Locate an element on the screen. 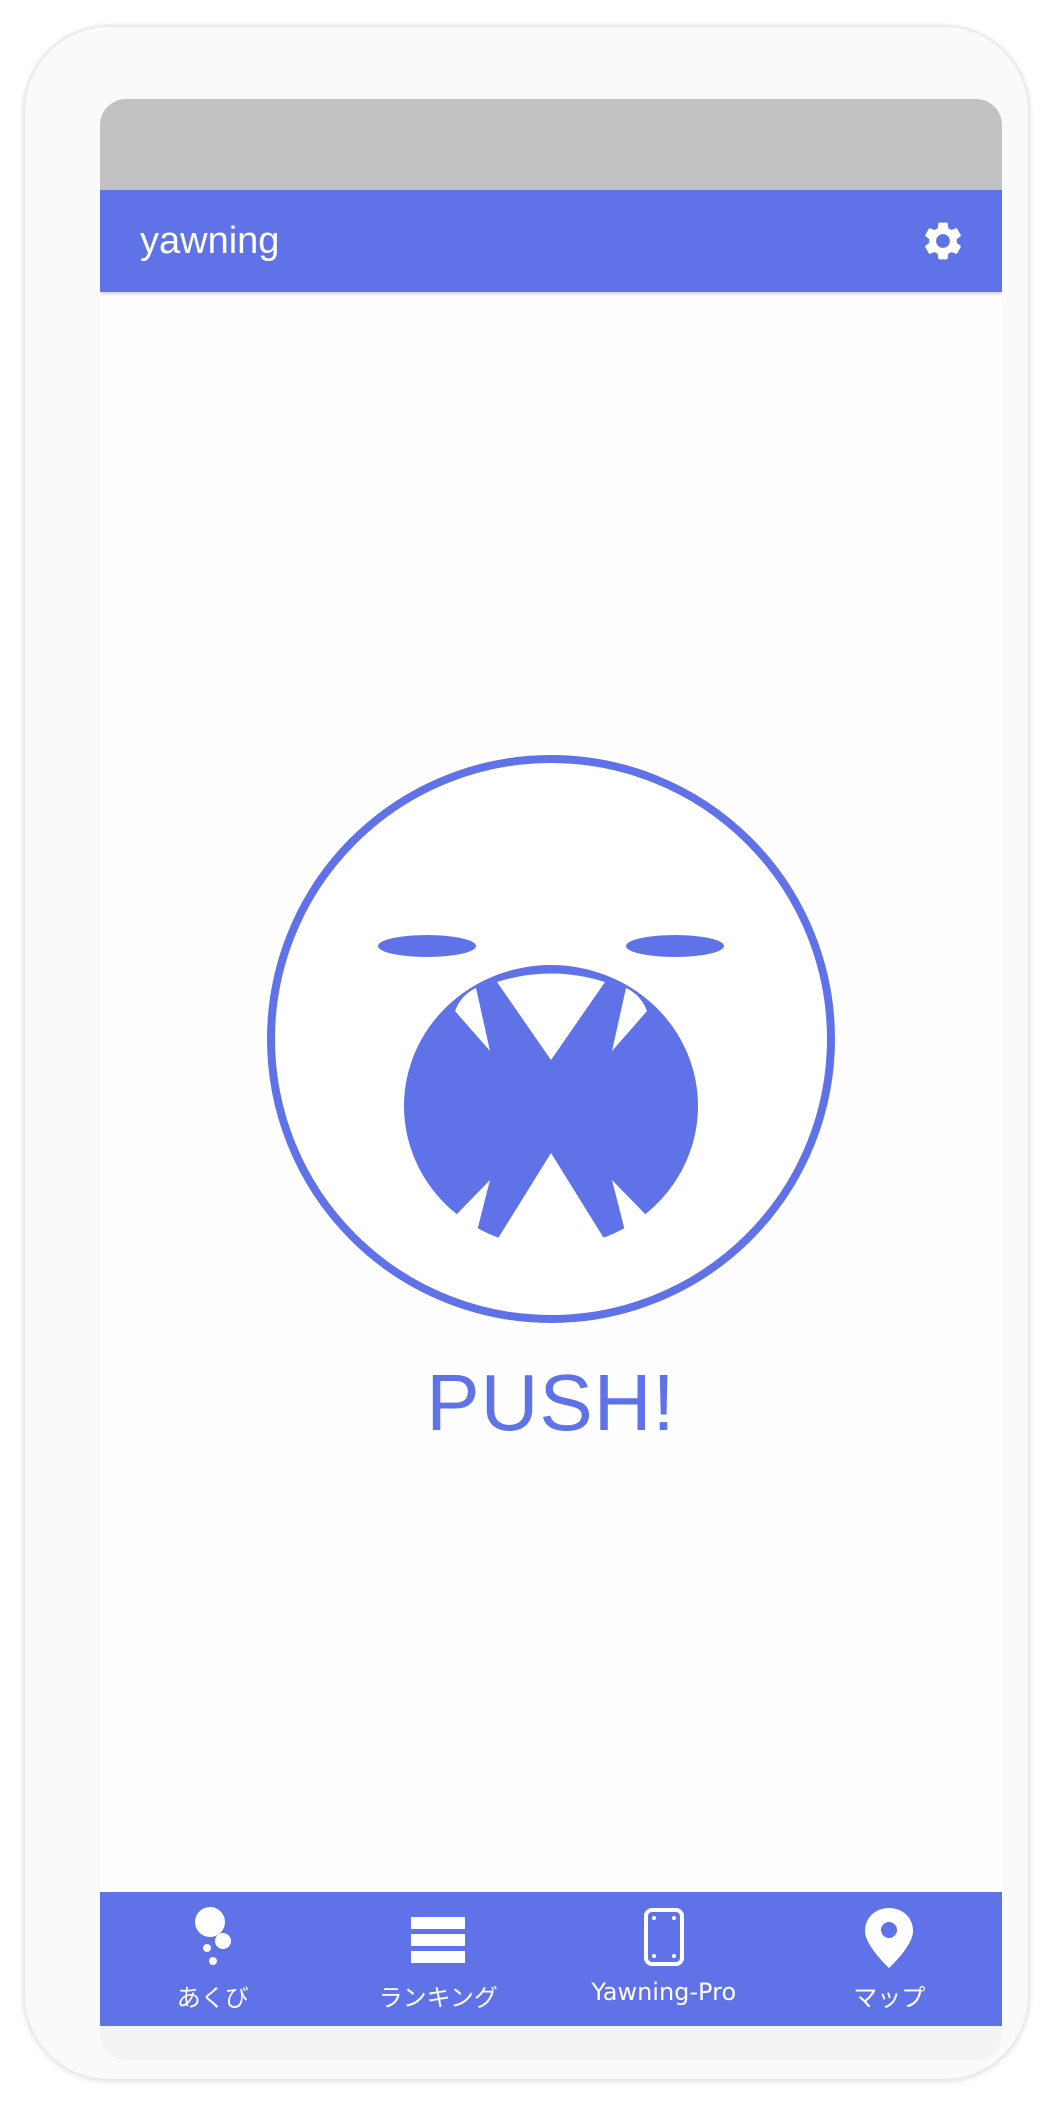 The width and height of the screenshot is (1055, 2105). nav-item-map: マップ is located at coordinates (890, 1959).